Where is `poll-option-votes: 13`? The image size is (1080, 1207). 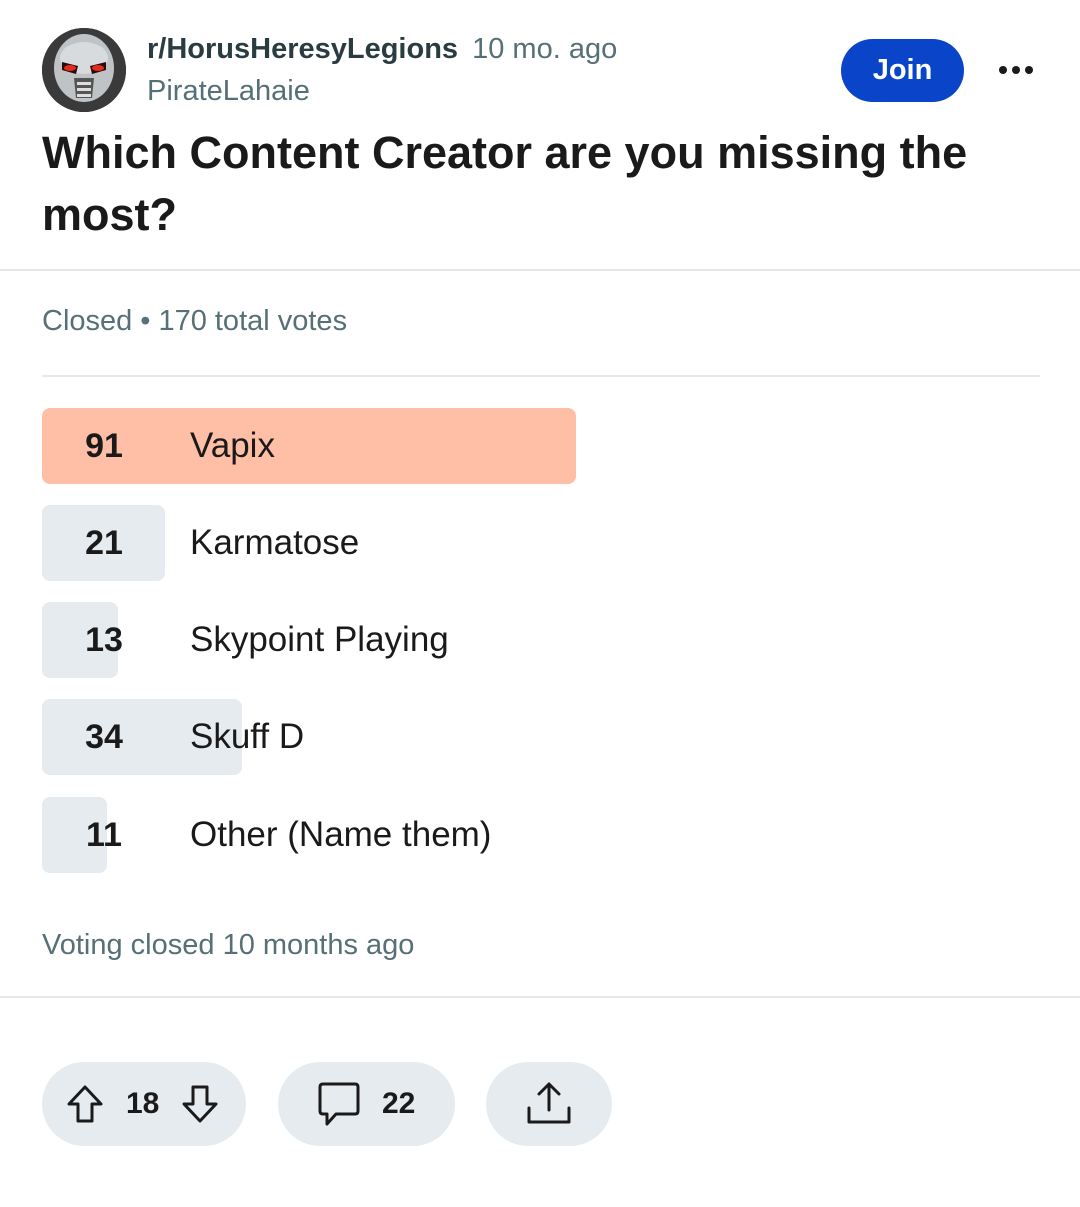 poll-option-votes: 13 is located at coordinates (104, 639).